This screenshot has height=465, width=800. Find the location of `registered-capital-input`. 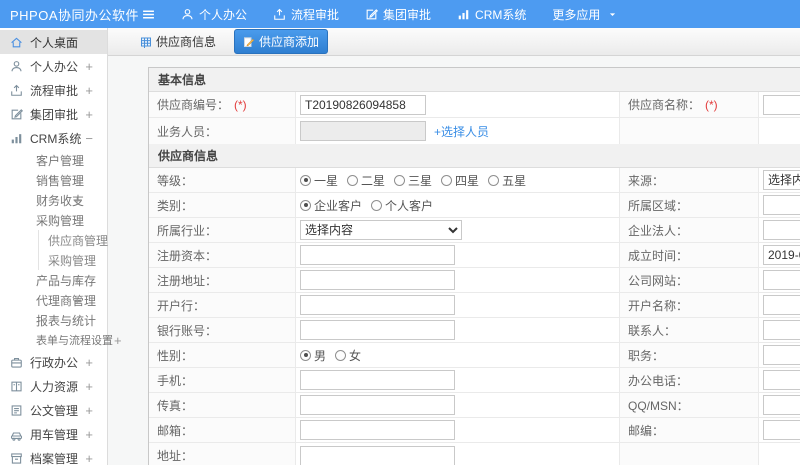

registered-capital-input is located at coordinates (377, 255).